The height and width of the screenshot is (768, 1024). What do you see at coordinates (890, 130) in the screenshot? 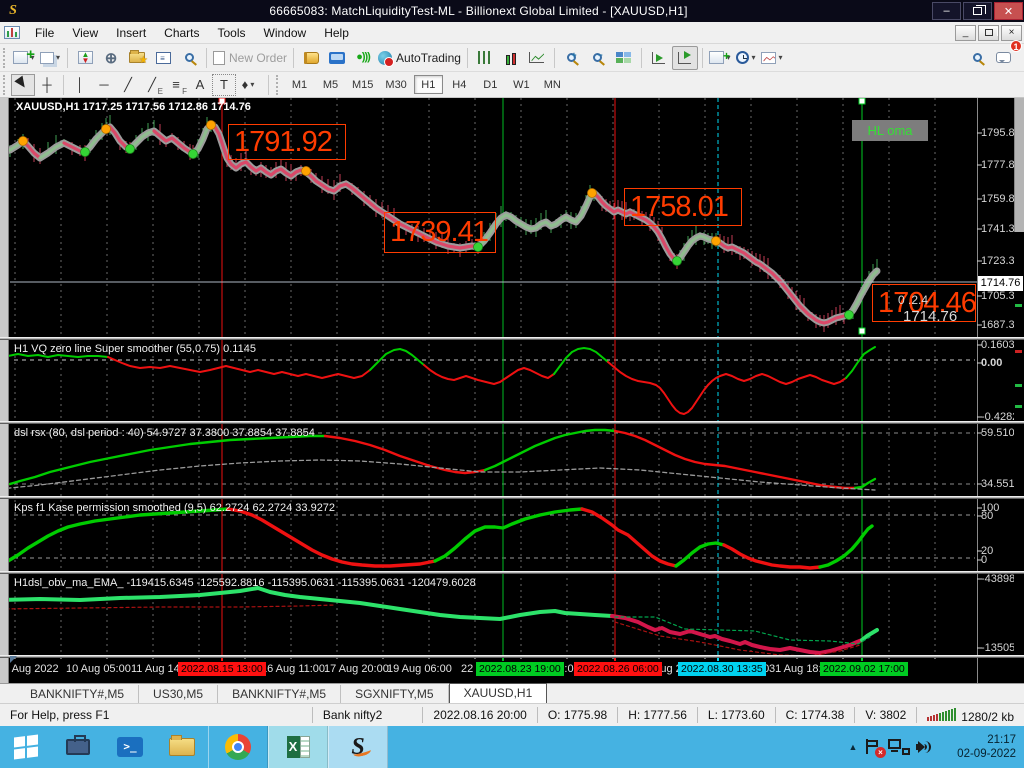
I see `hl-oma-label: HL oma` at bounding box center [890, 130].